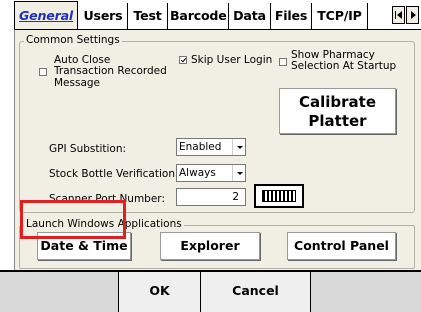  I want to click on tab-files: Files, so click(291, 16).